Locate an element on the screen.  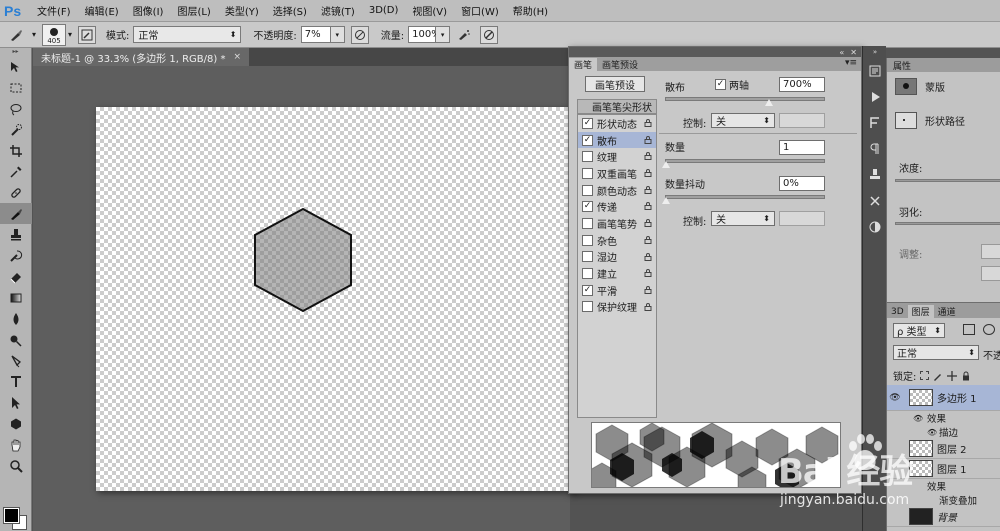
eraser-tool-icon is located at coordinates (16, 276).